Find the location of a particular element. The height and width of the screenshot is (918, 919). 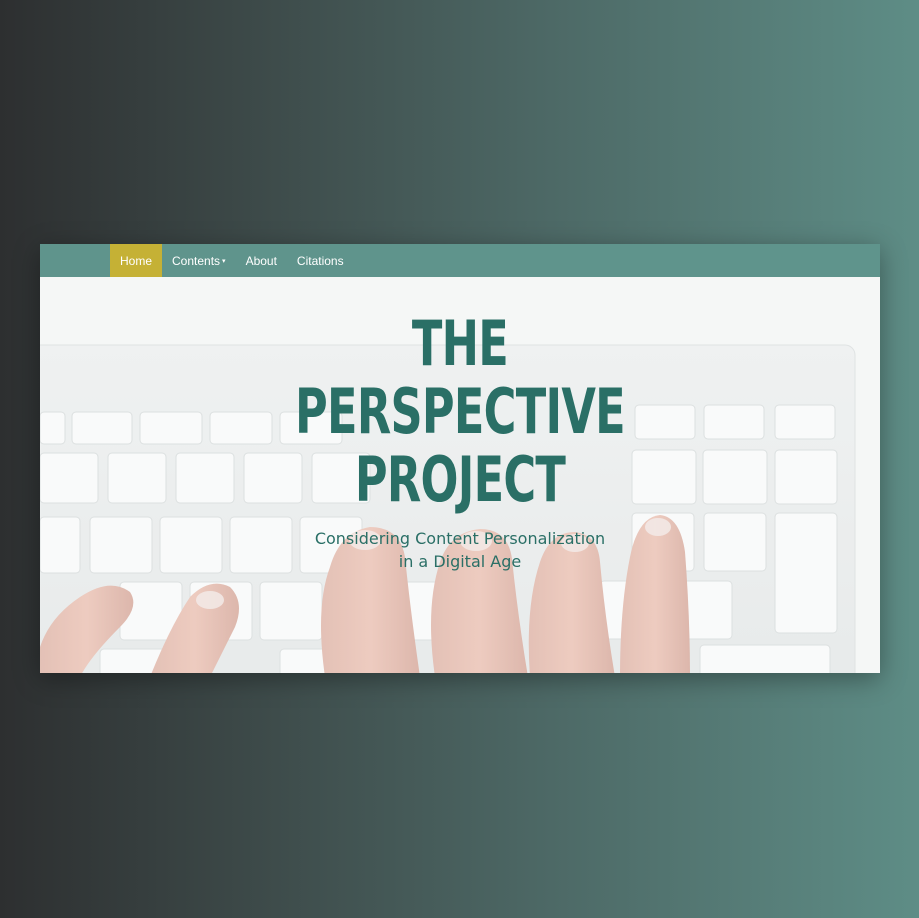

nav-citations: Citations is located at coordinates (320, 260).